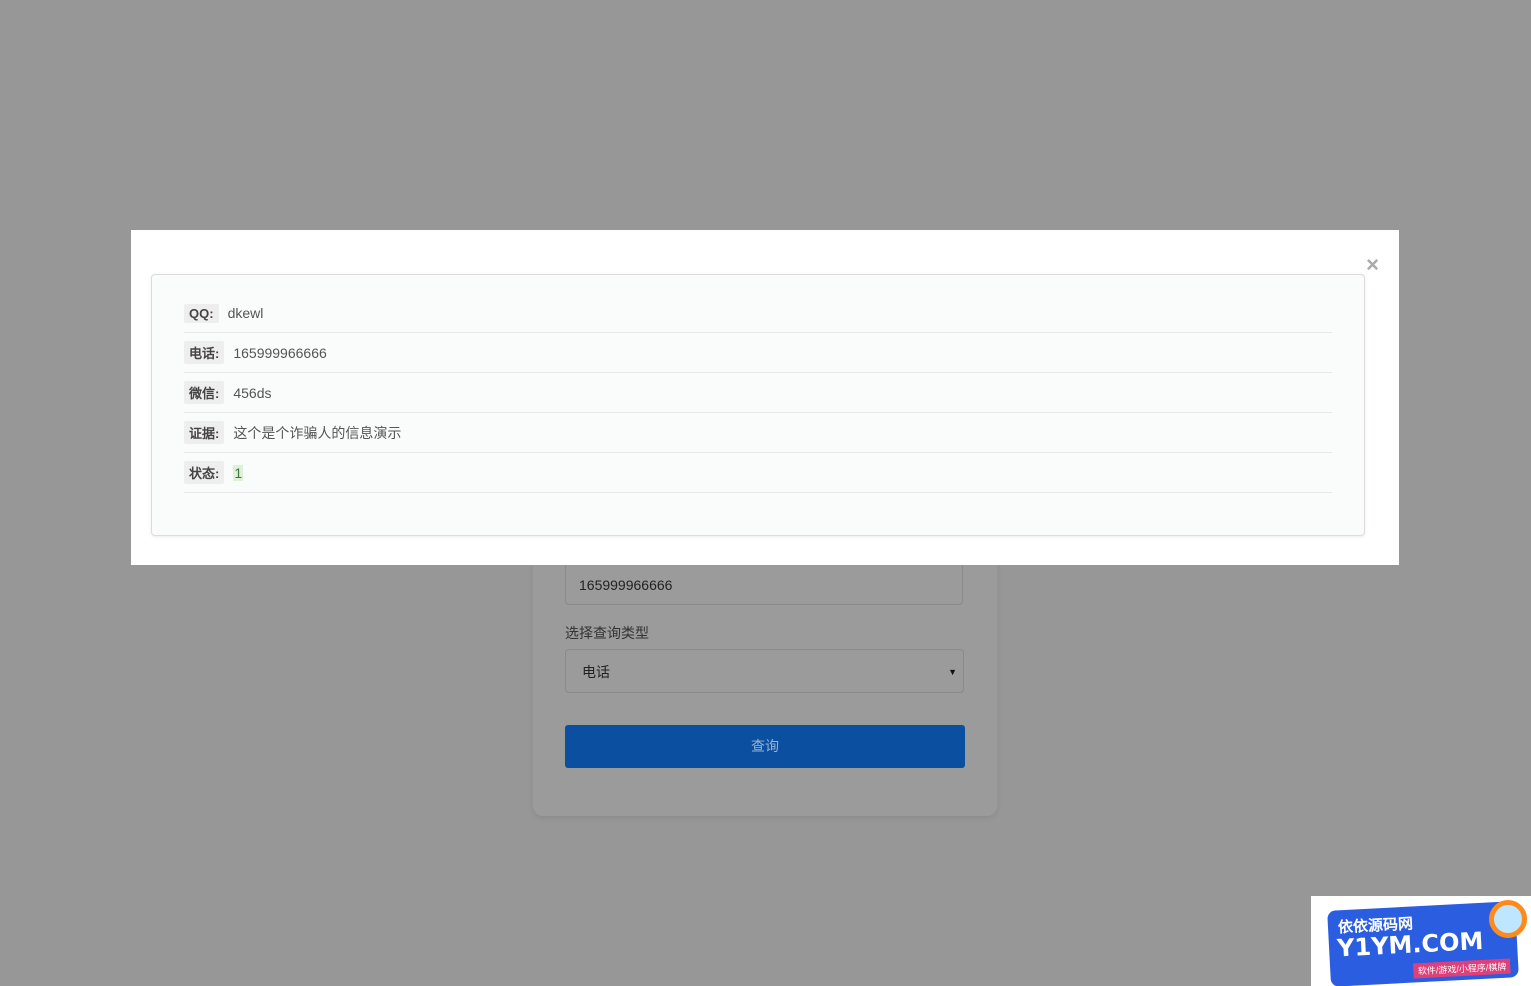 The height and width of the screenshot is (986, 1531). What do you see at coordinates (204, 472) in the screenshot?
I see `status-label: 状态:` at bounding box center [204, 472].